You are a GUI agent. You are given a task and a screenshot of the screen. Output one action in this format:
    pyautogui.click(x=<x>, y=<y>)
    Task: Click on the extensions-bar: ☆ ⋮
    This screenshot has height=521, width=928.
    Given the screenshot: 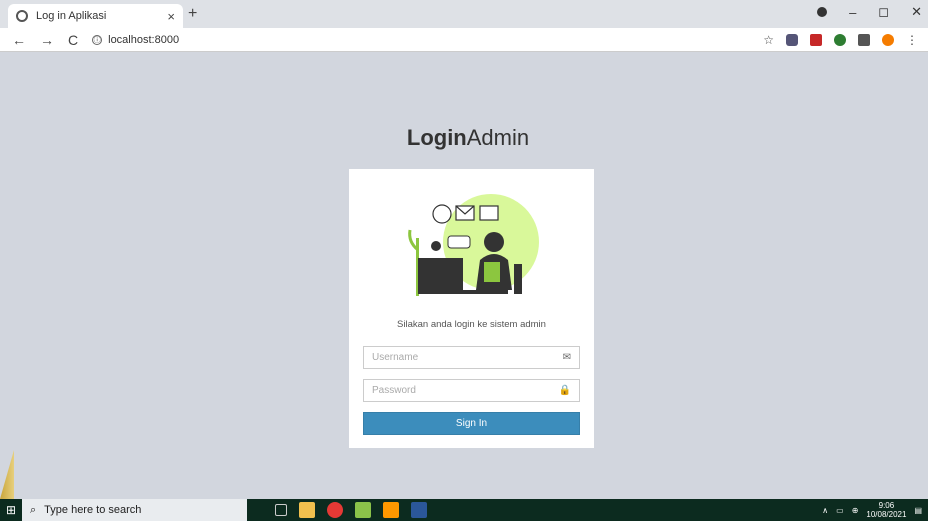 What is the action you would take?
    pyautogui.click(x=840, y=40)
    